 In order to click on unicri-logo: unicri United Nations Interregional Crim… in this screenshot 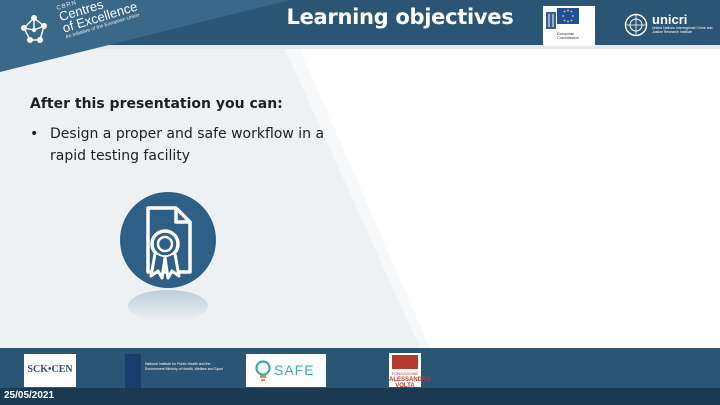, I will do `click(670, 26)`.